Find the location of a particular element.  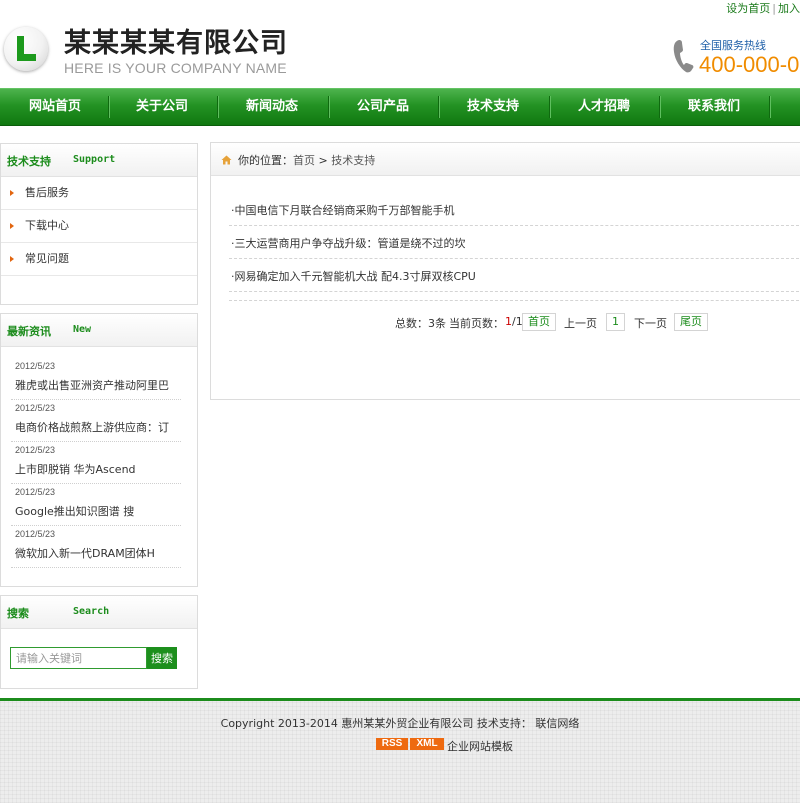

news-link: 雅虎或出售亚洲资产推动阿里巴 is located at coordinates (98, 385).